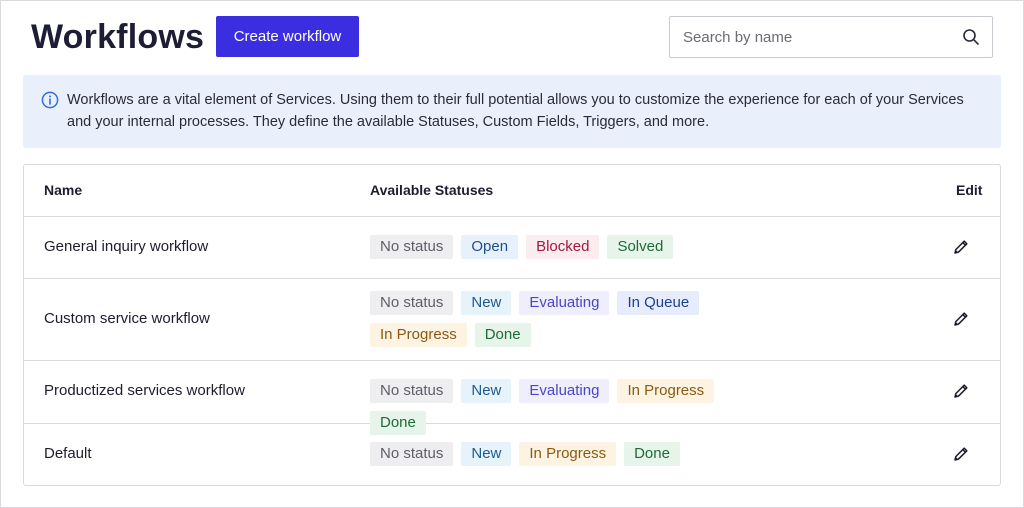 The width and height of the screenshot is (1024, 508). What do you see at coordinates (118, 37) in the screenshot?
I see `page-title: Workflows` at bounding box center [118, 37].